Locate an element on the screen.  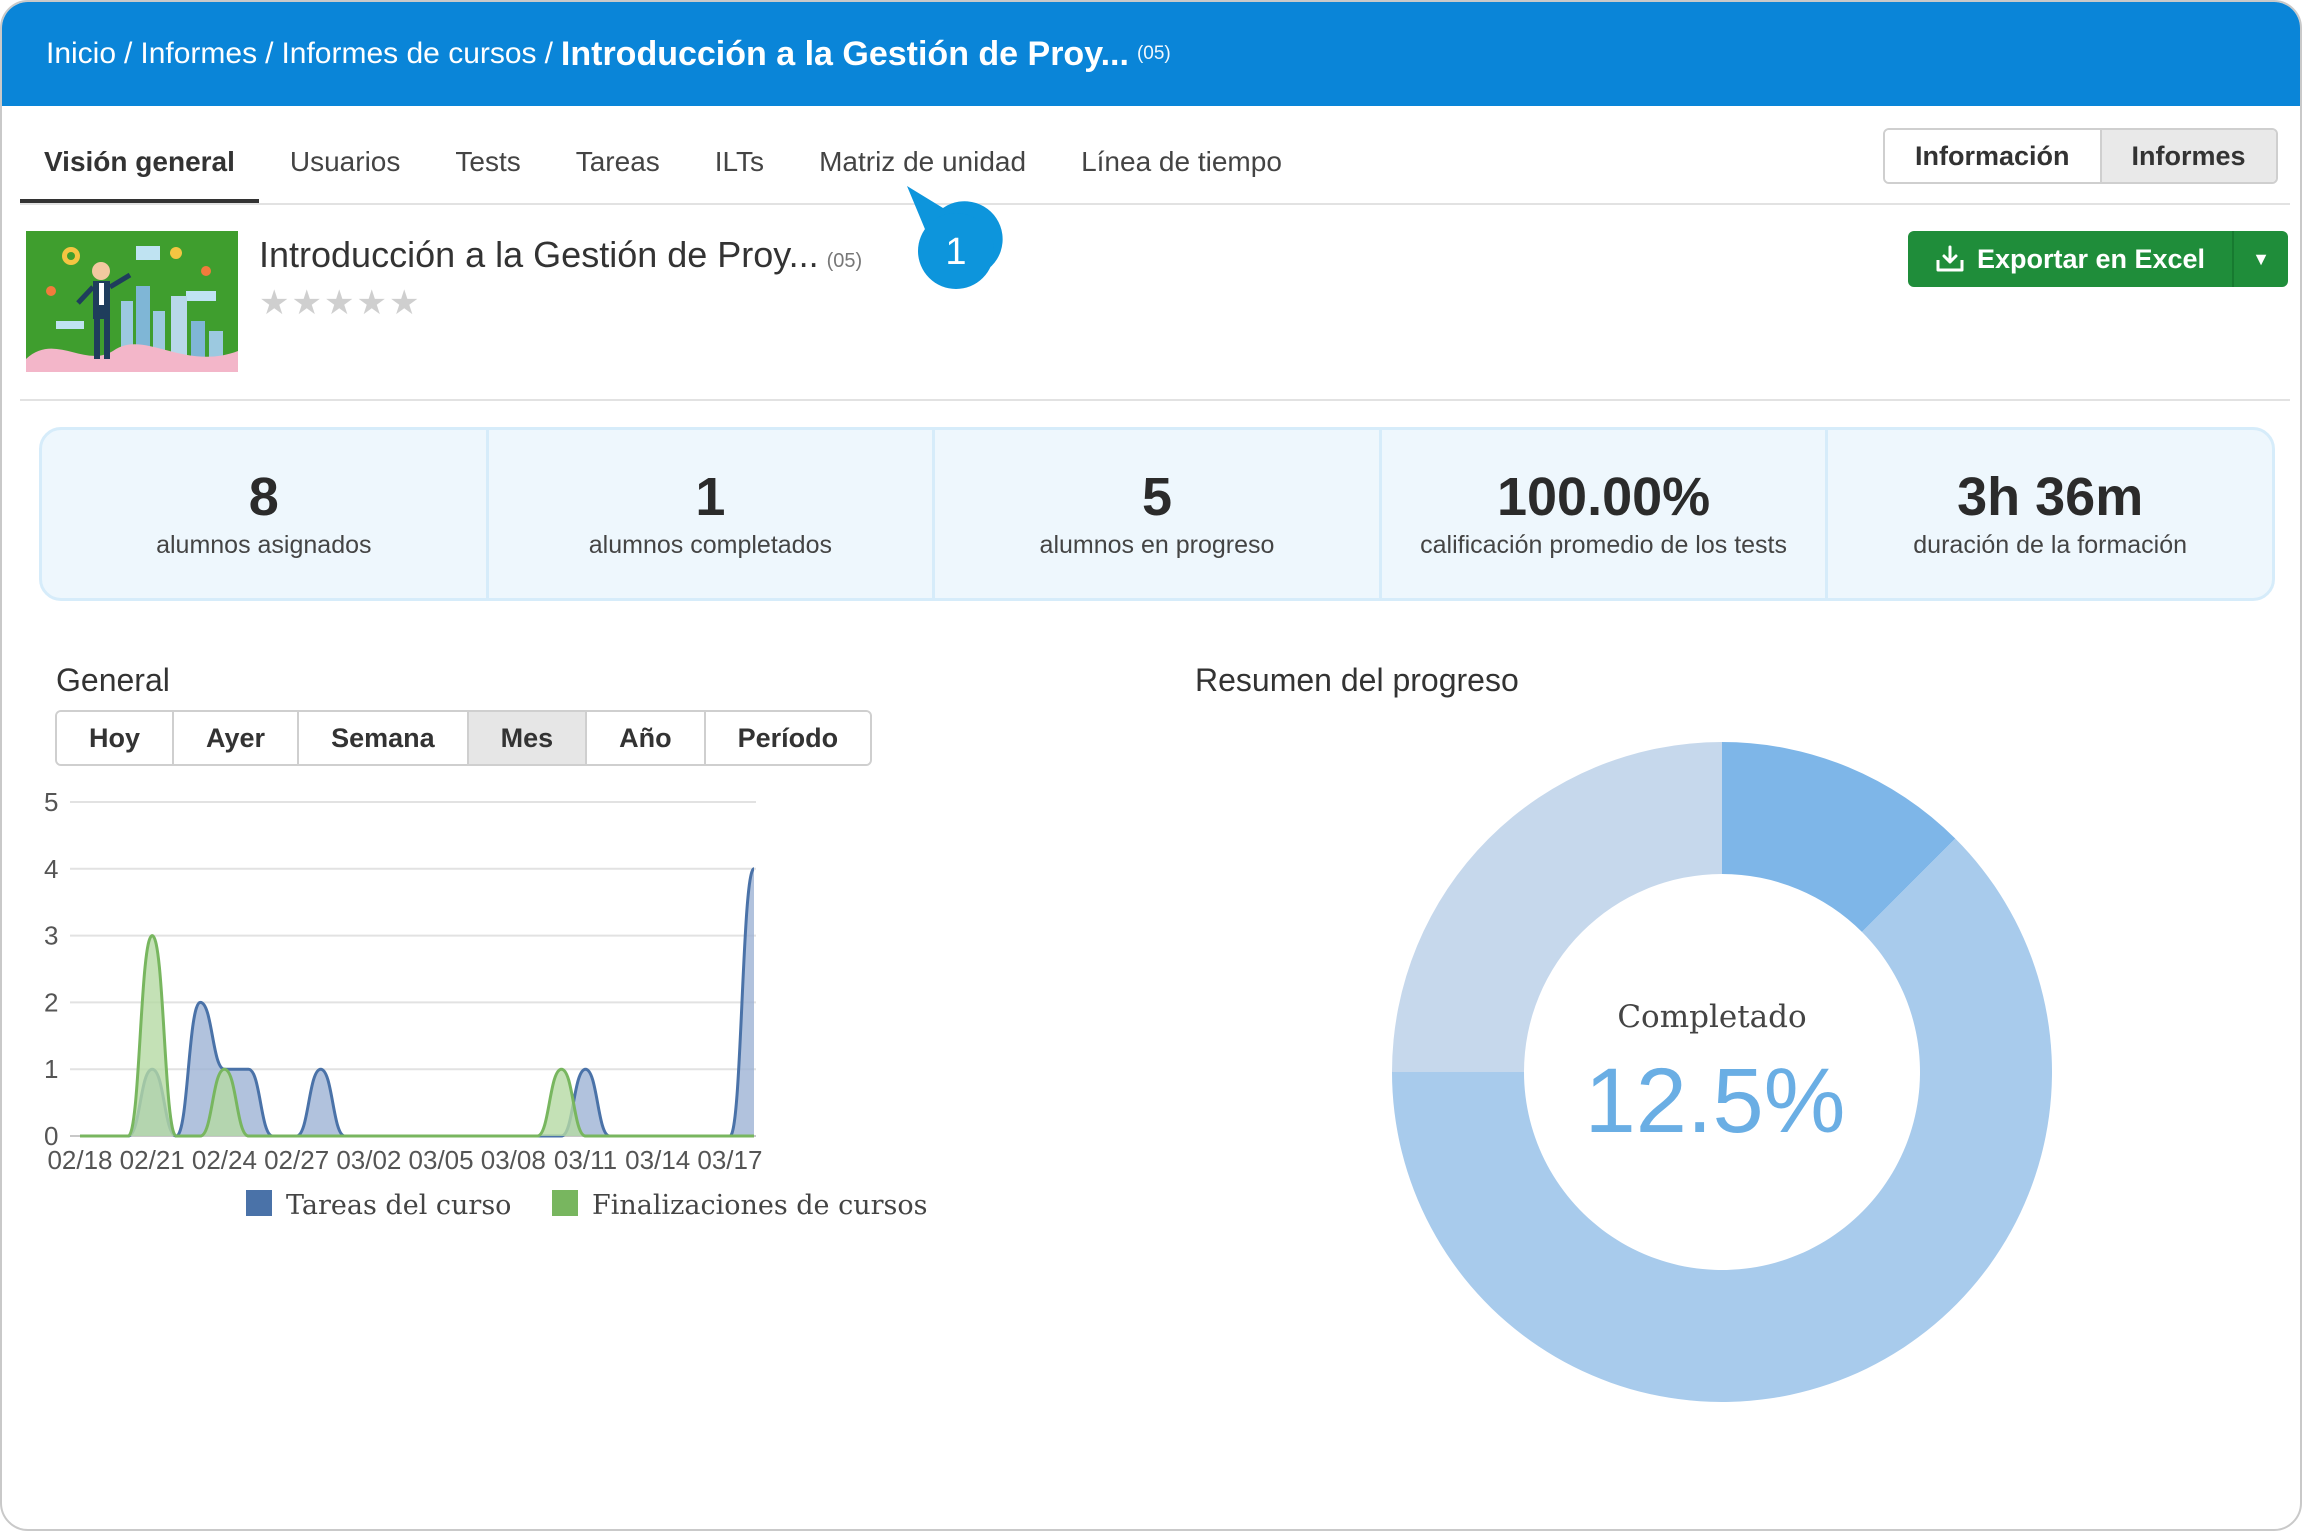
stat-label: calificación promedio de los tests is located at coordinates (1603, 545).